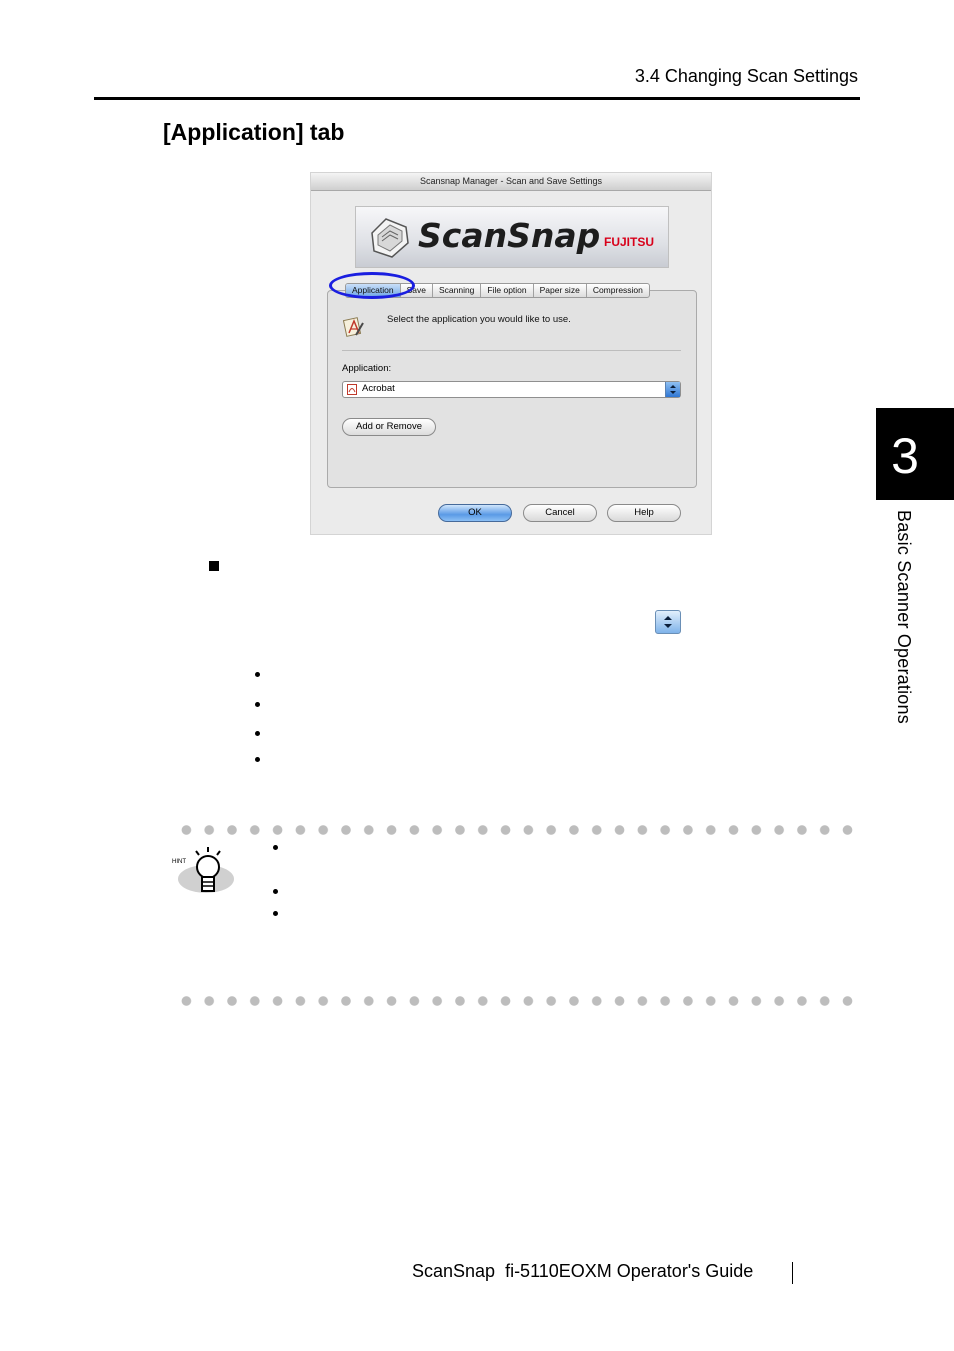 This screenshot has width=954, height=1351. Describe the element at coordinates (179, 862) in the screenshot. I see `hint-label: HINT` at that location.